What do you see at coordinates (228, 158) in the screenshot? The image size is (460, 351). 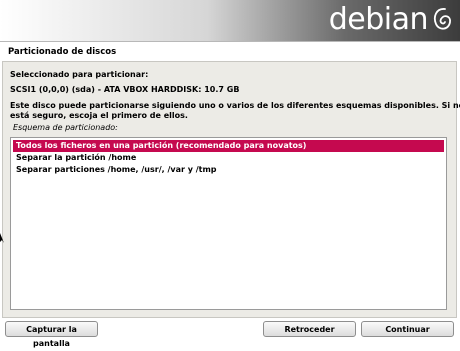 I see `list-item-separate-home: Separar la partición /home` at bounding box center [228, 158].